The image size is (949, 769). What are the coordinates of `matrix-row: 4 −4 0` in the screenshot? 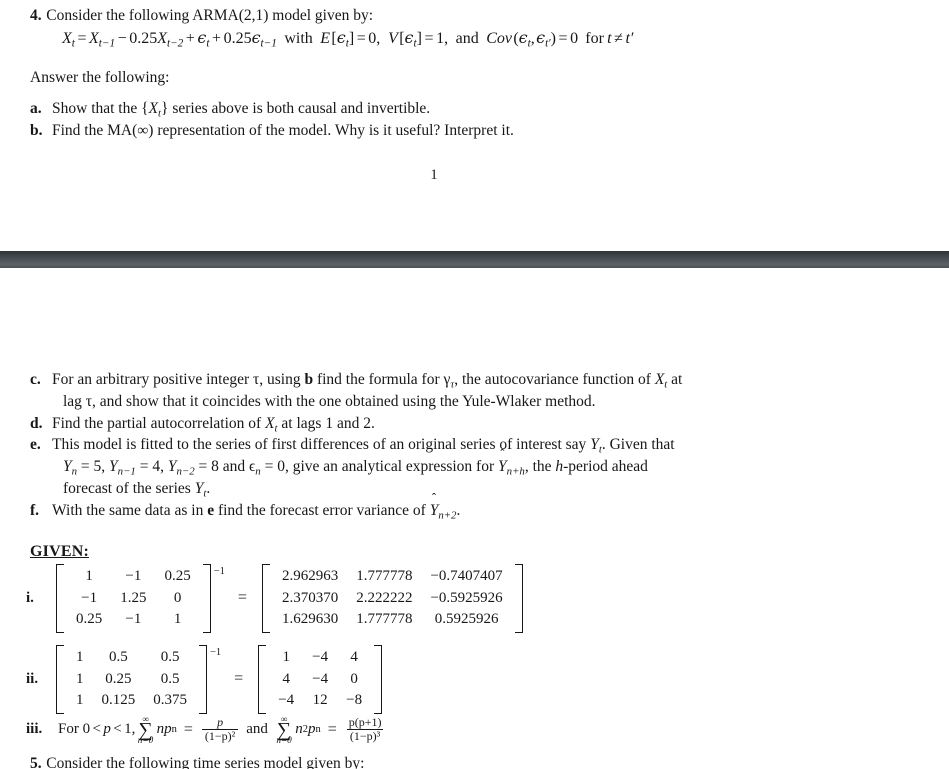 It's located at (320, 678).